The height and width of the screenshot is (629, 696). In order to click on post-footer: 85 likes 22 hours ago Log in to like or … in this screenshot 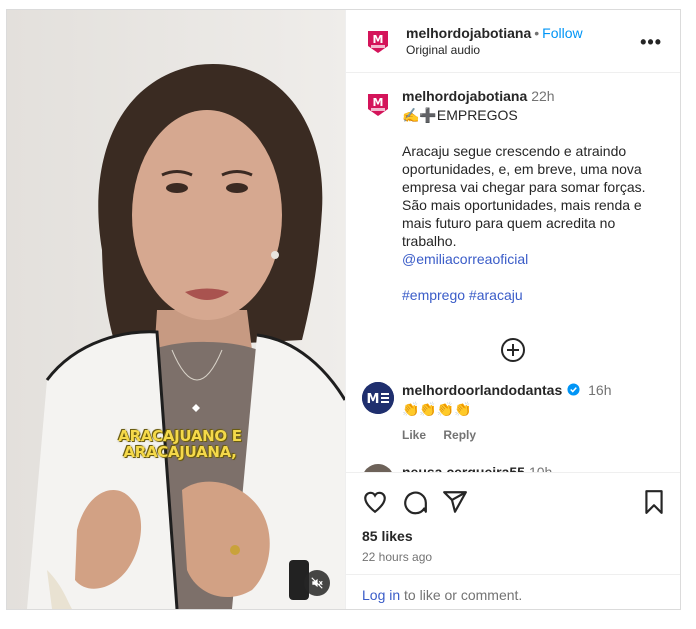, I will do `click(513, 540)`.